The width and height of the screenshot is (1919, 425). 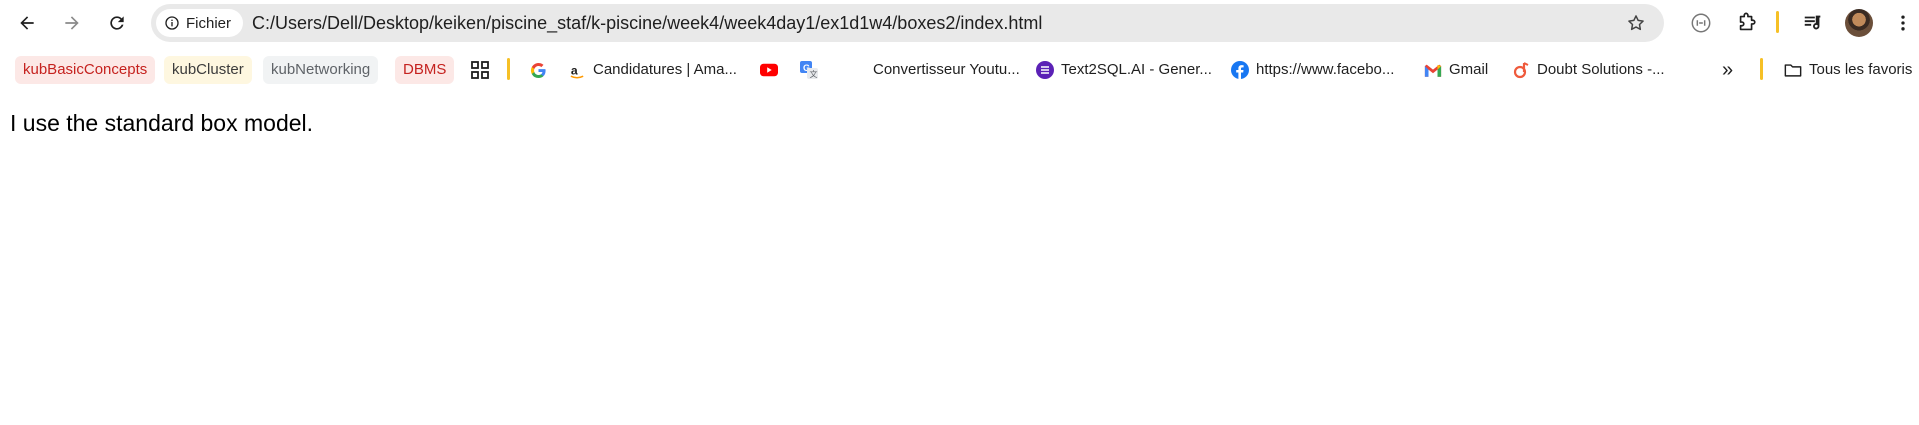 I want to click on bookmark-star-icon, so click(x=1636, y=23).